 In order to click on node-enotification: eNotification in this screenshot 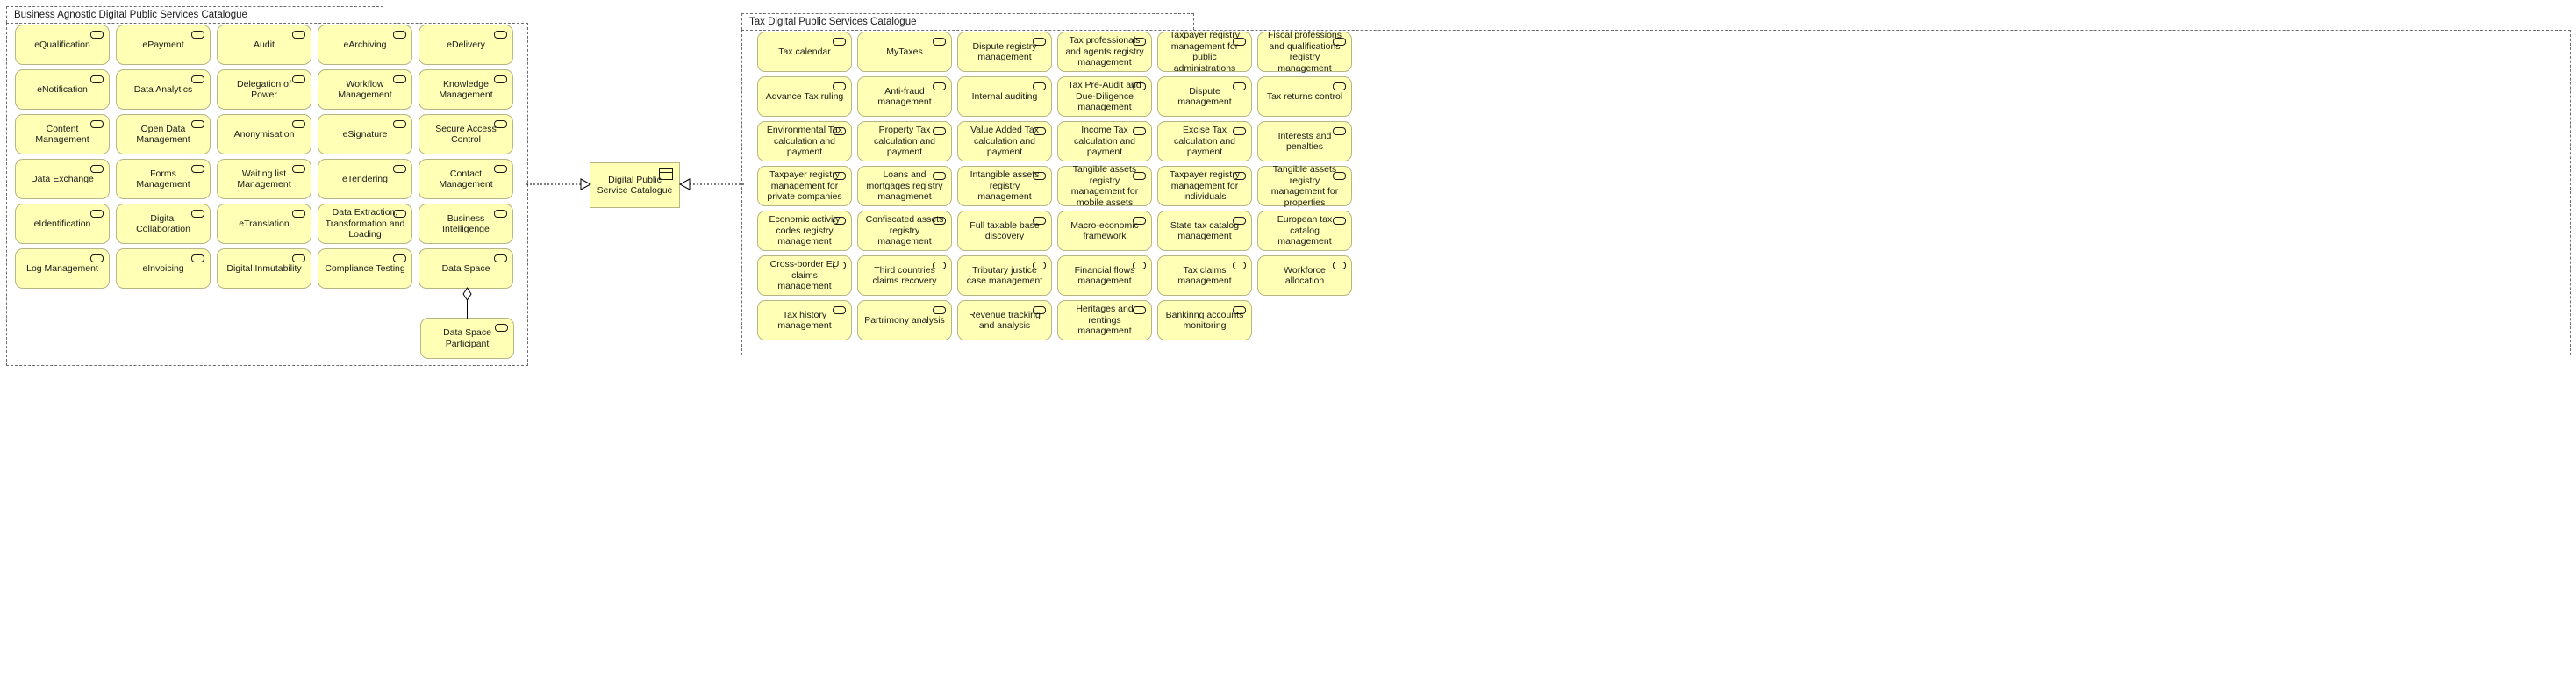, I will do `click(62, 89)`.